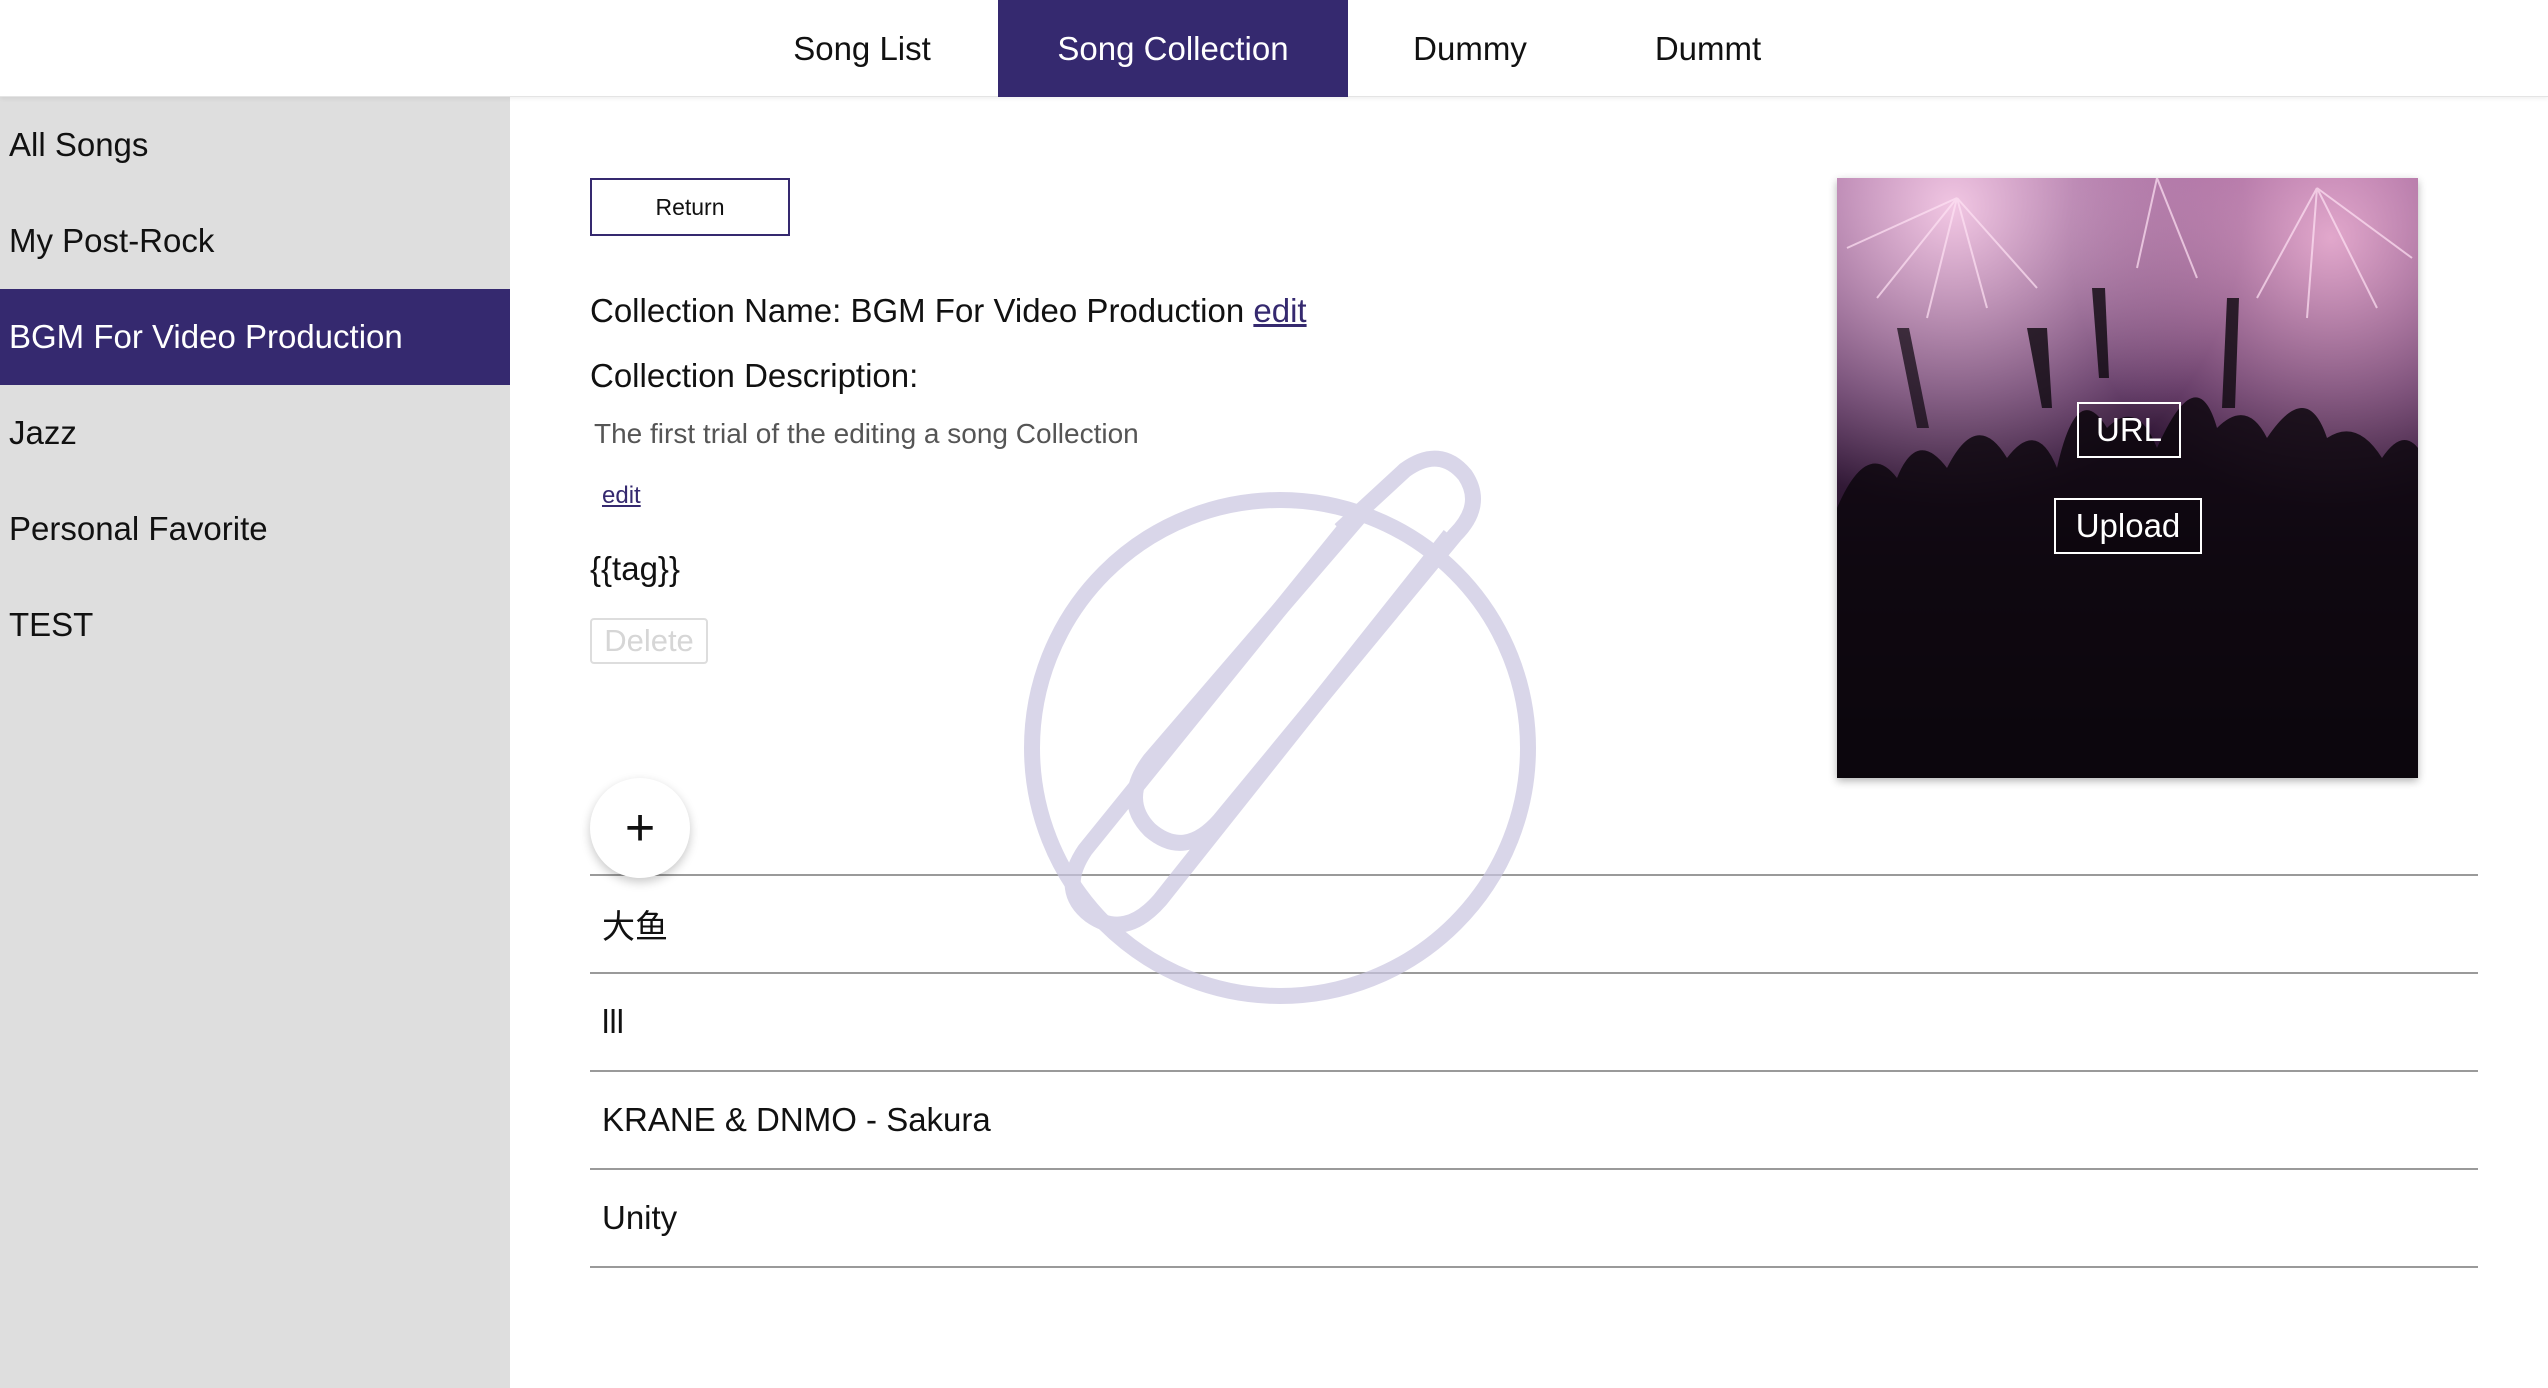 Image resolution: width=2548 pixels, height=1388 pixels. I want to click on concert-crowd-image, so click(2127, 478).